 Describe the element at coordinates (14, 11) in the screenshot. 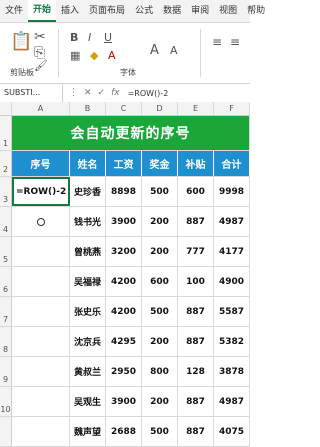

I see `tab-file: 文件` at that location.